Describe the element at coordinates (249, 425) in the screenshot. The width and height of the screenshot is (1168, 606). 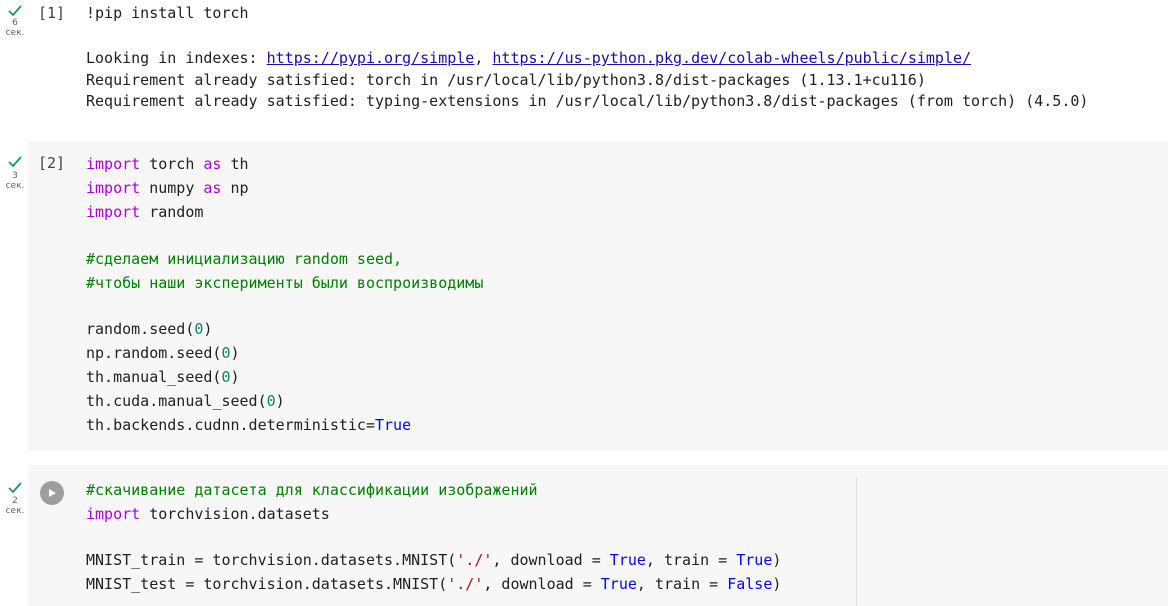
I see `code-line: th.backends.cudnn.deterministic=True` at that location.